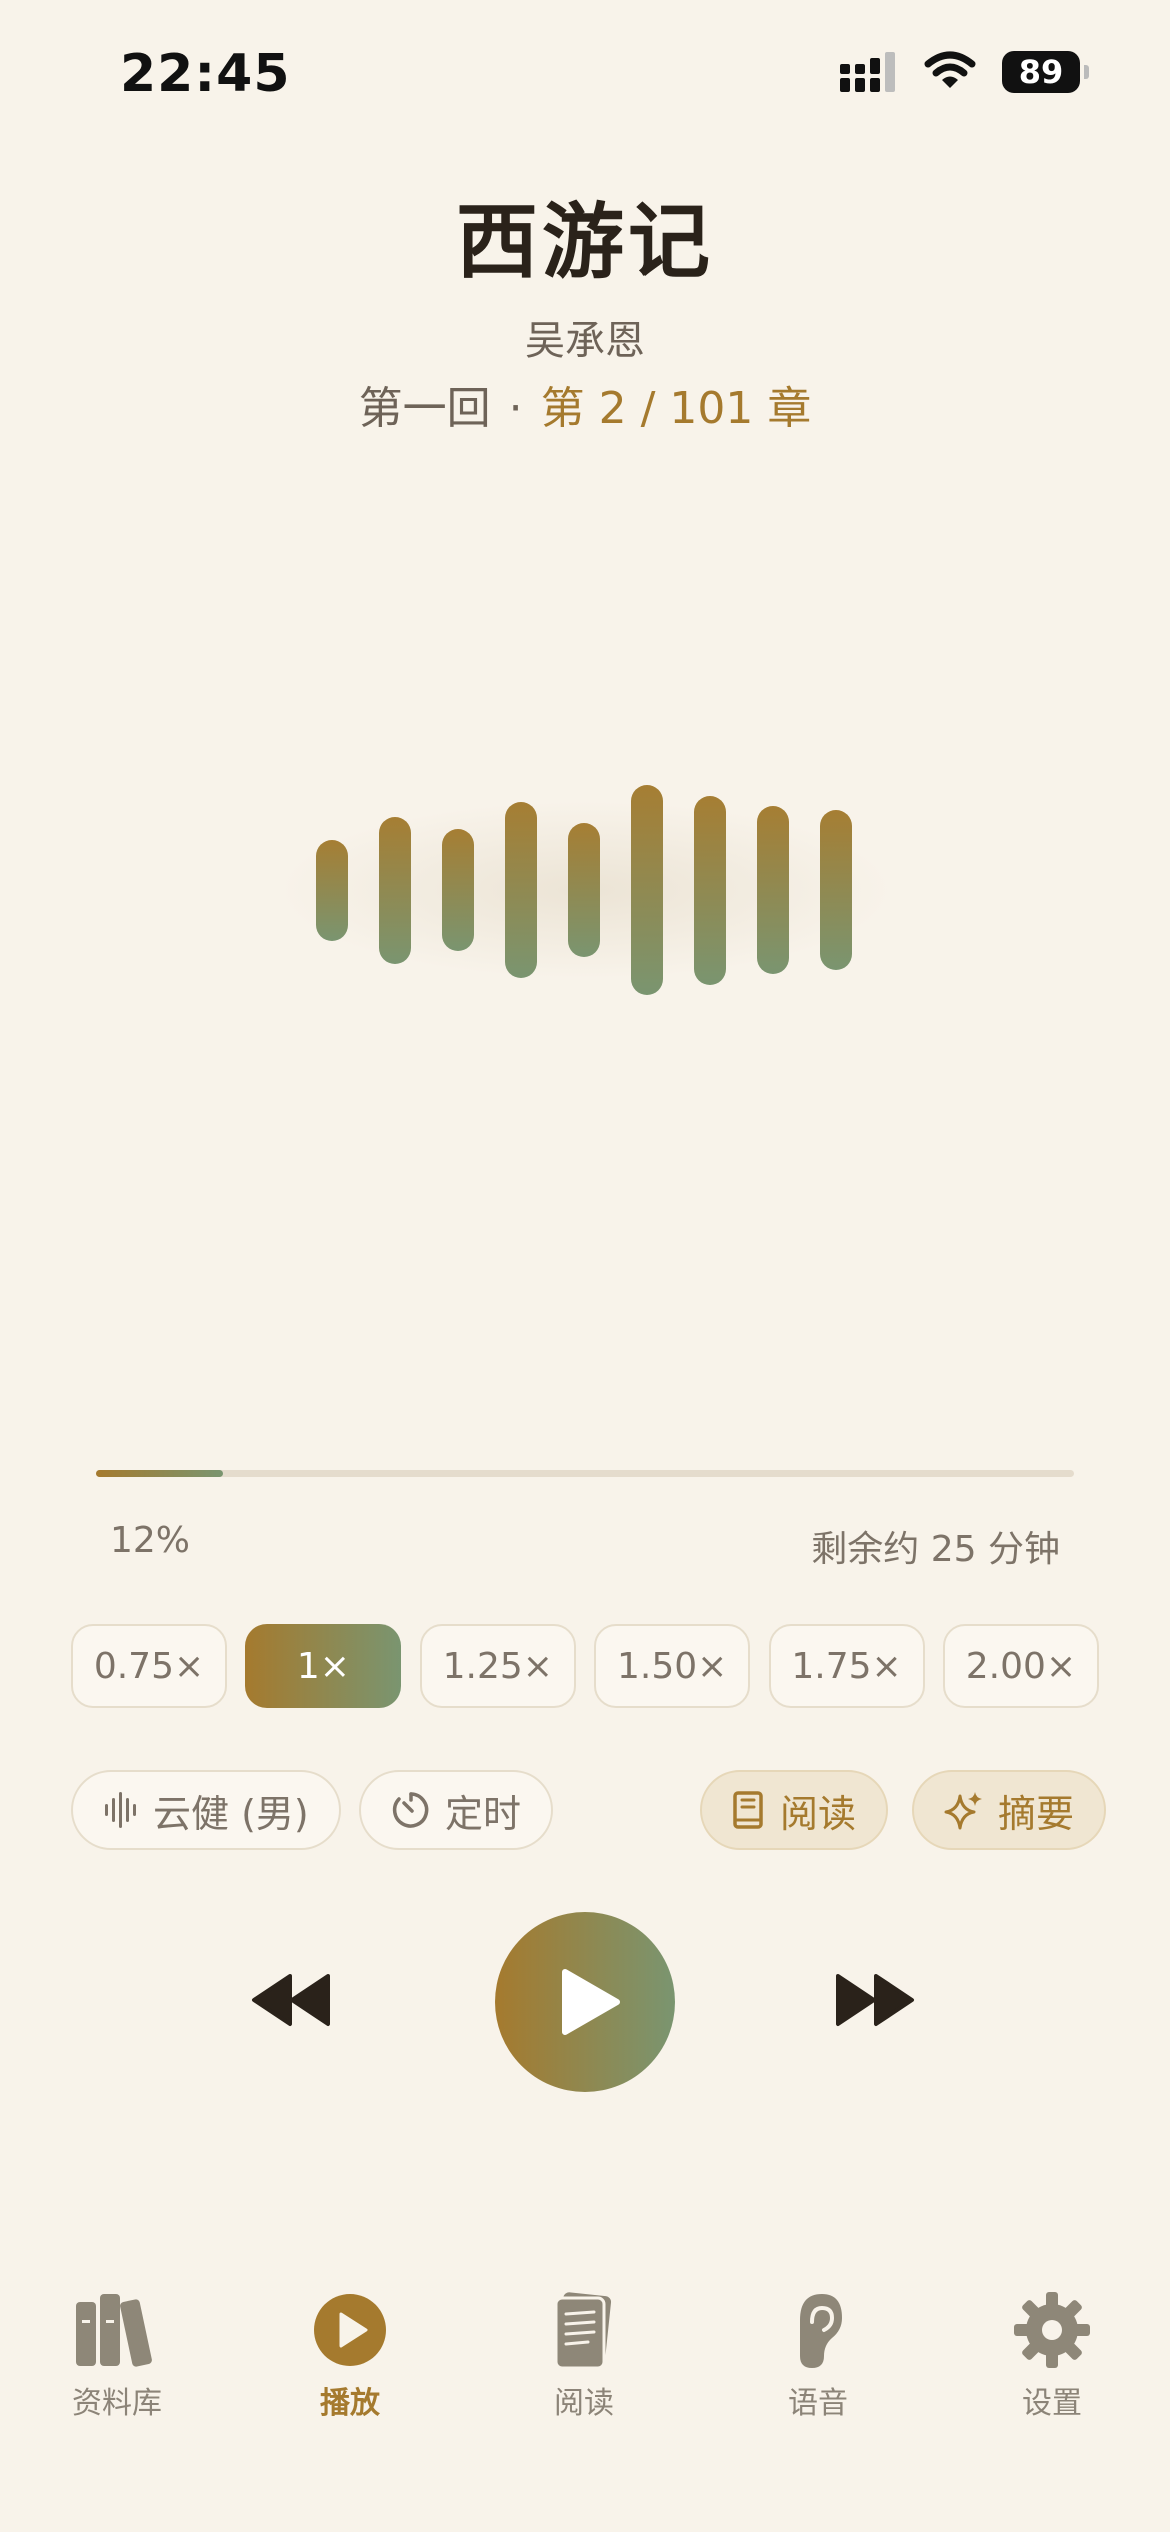 This screenshot has height=2532, width=1170. I want to click on chapter-progress: 第 2 / 101 章, so click(676, 408).